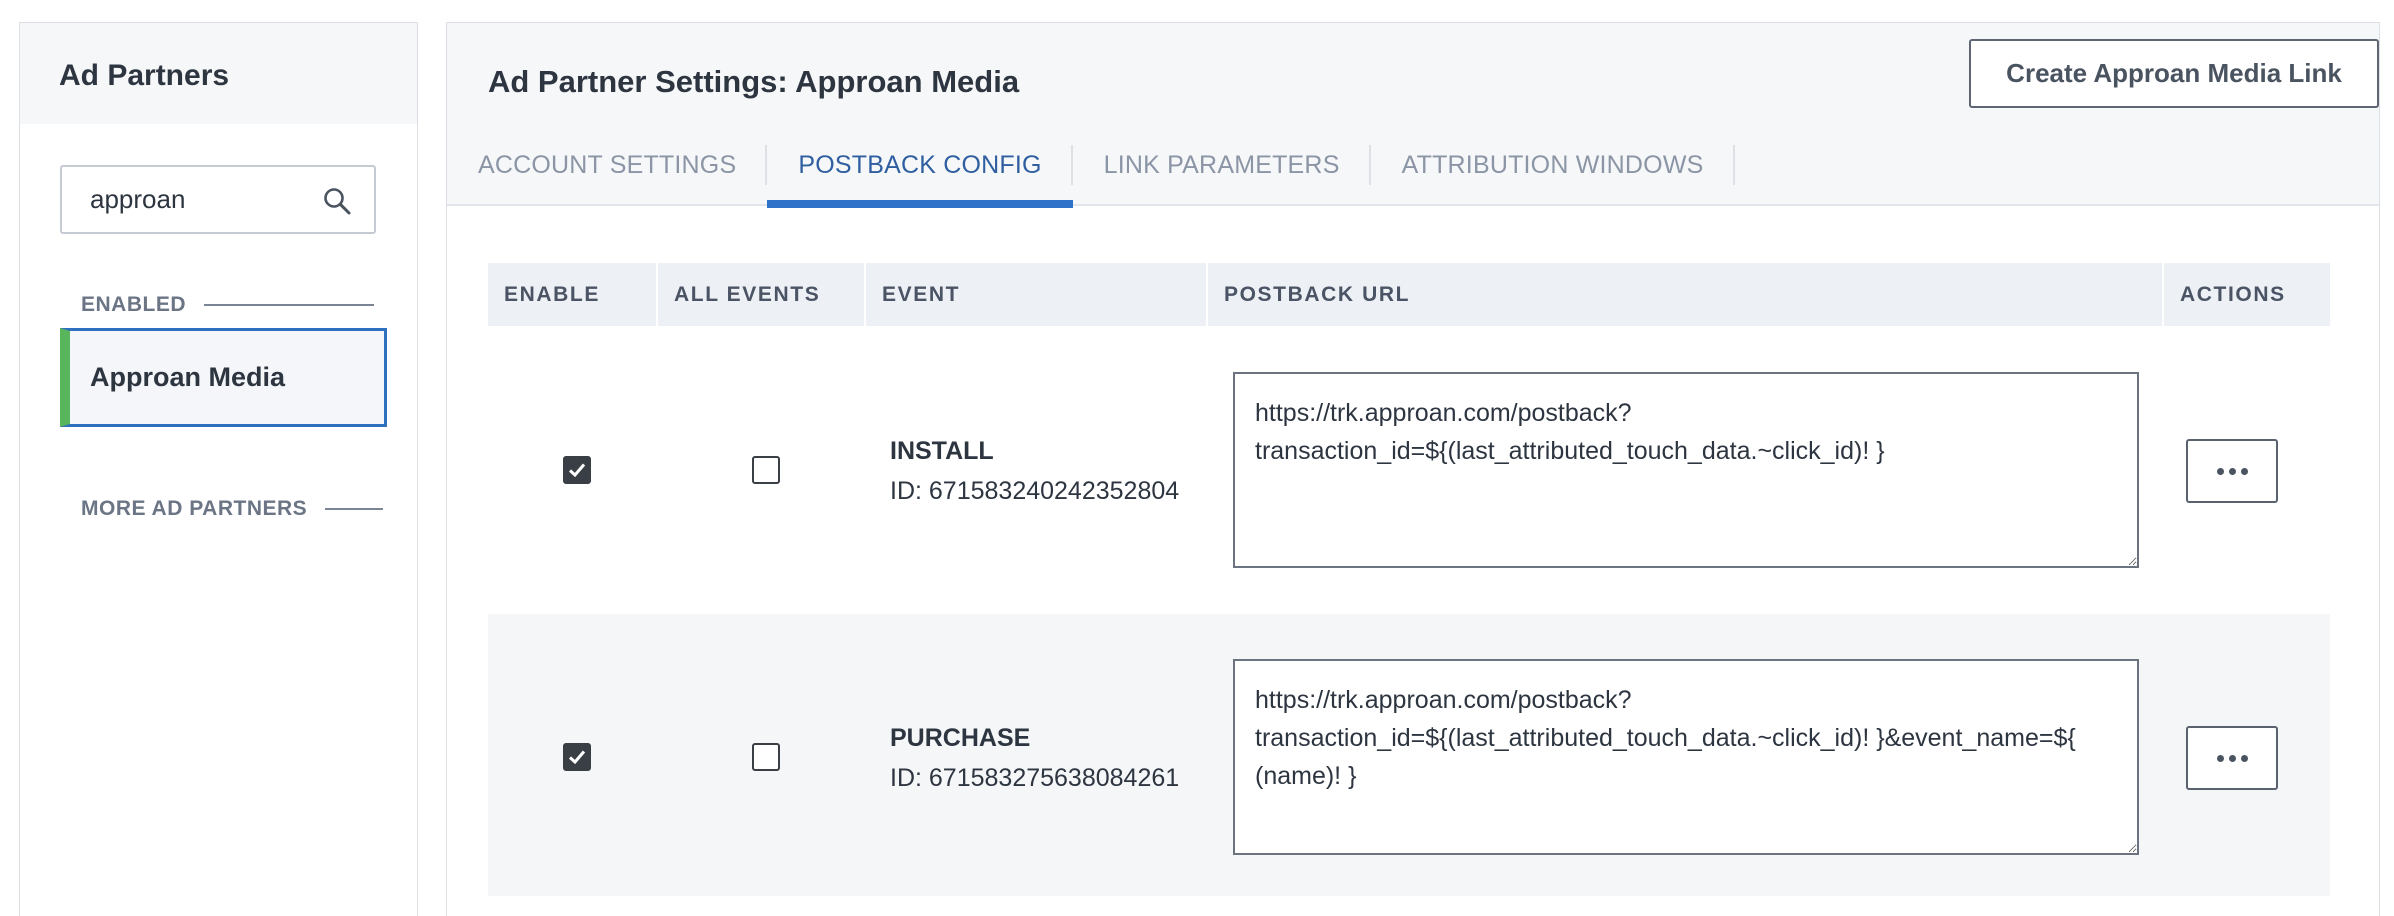 Image resolution: width=2394 pixels, height=916 pixels. Describe the element at coordinates (2233, 294) in the screenshot. I see `column-header-actions: ACTIONS` at that location.